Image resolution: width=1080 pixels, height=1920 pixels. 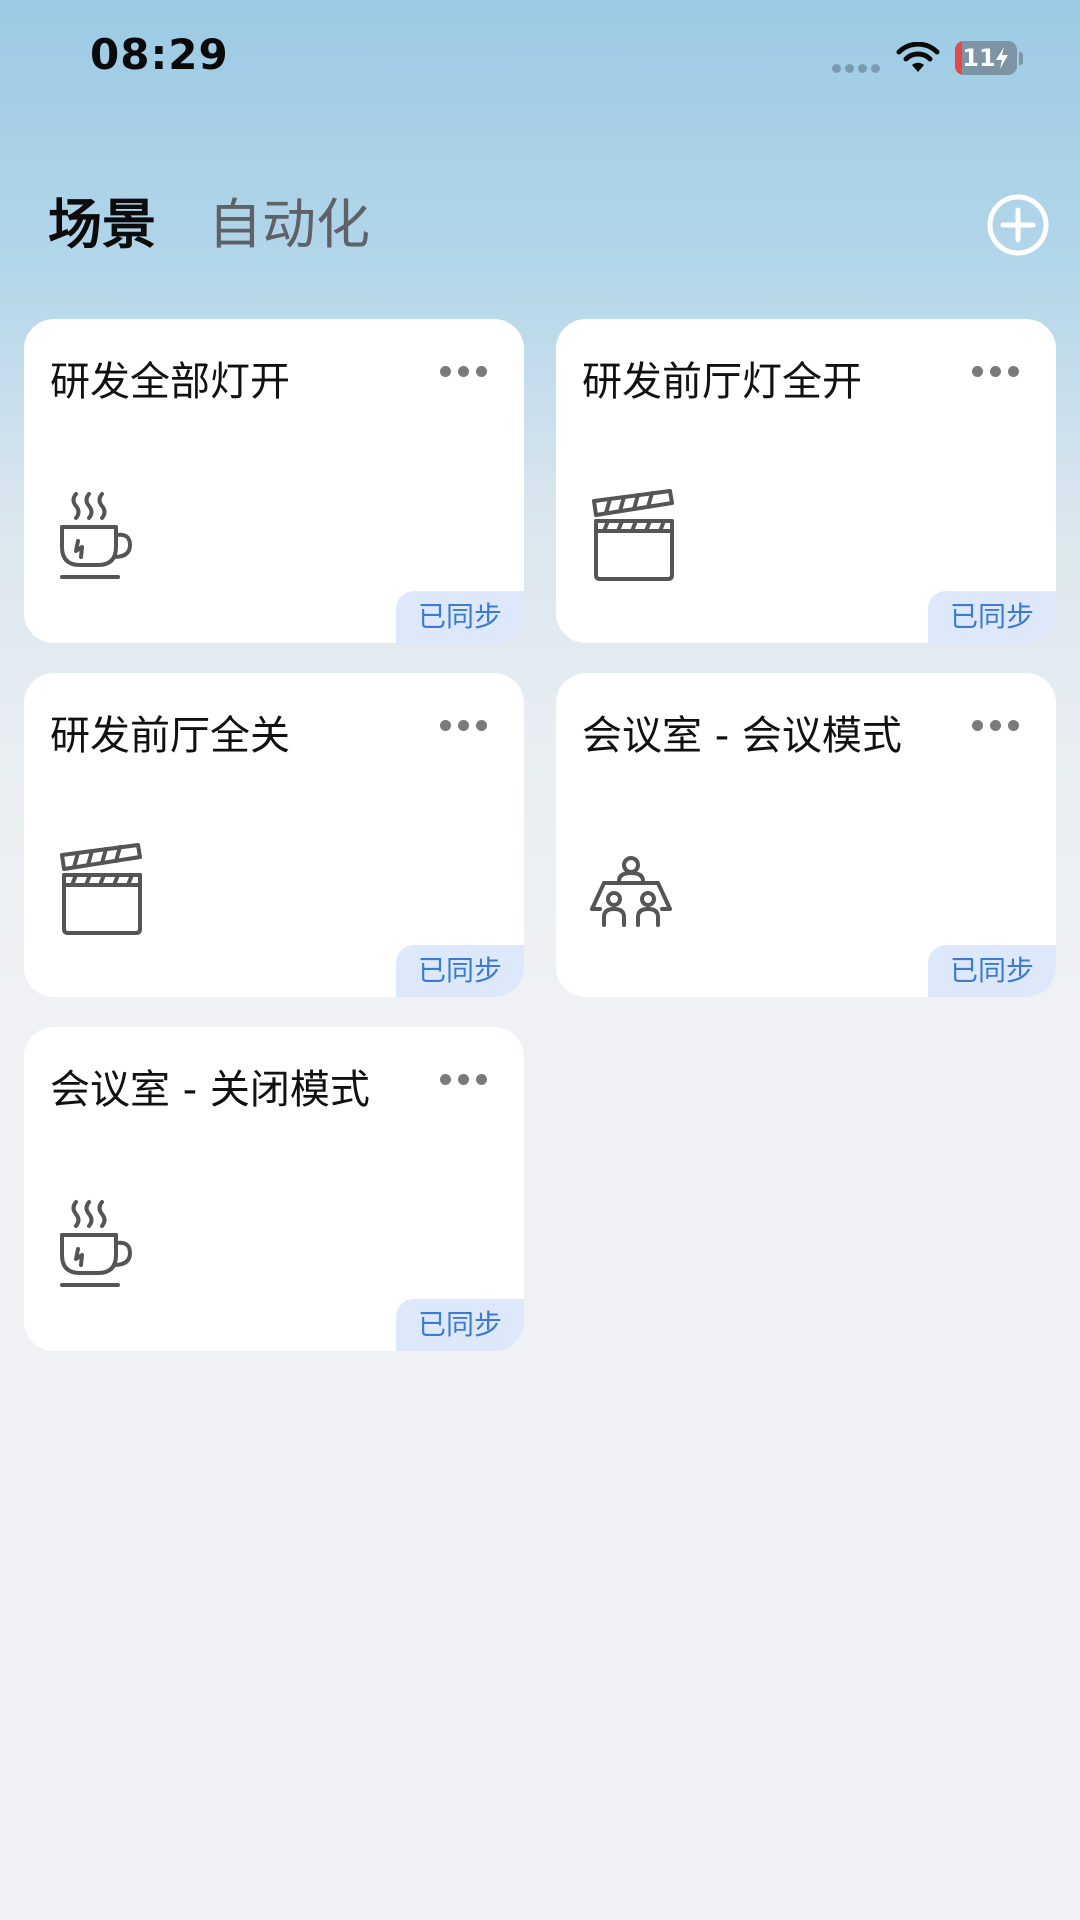 I want to click on charging-bolt-icon, so click(x=1002, y=58).